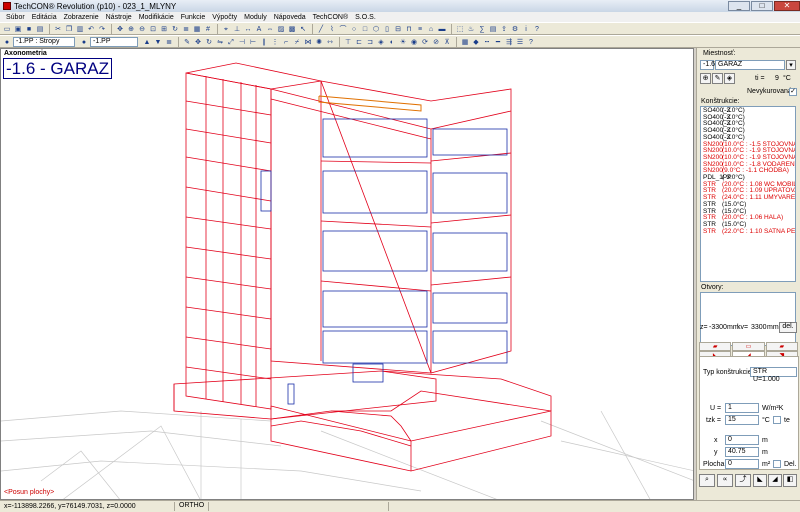 The width and height of the screenshot is (800, 512). What do you see at coordinates (7, 29) in the screenshot?
I see `new-file-icon: ▭` at bounding box center [7, 29].